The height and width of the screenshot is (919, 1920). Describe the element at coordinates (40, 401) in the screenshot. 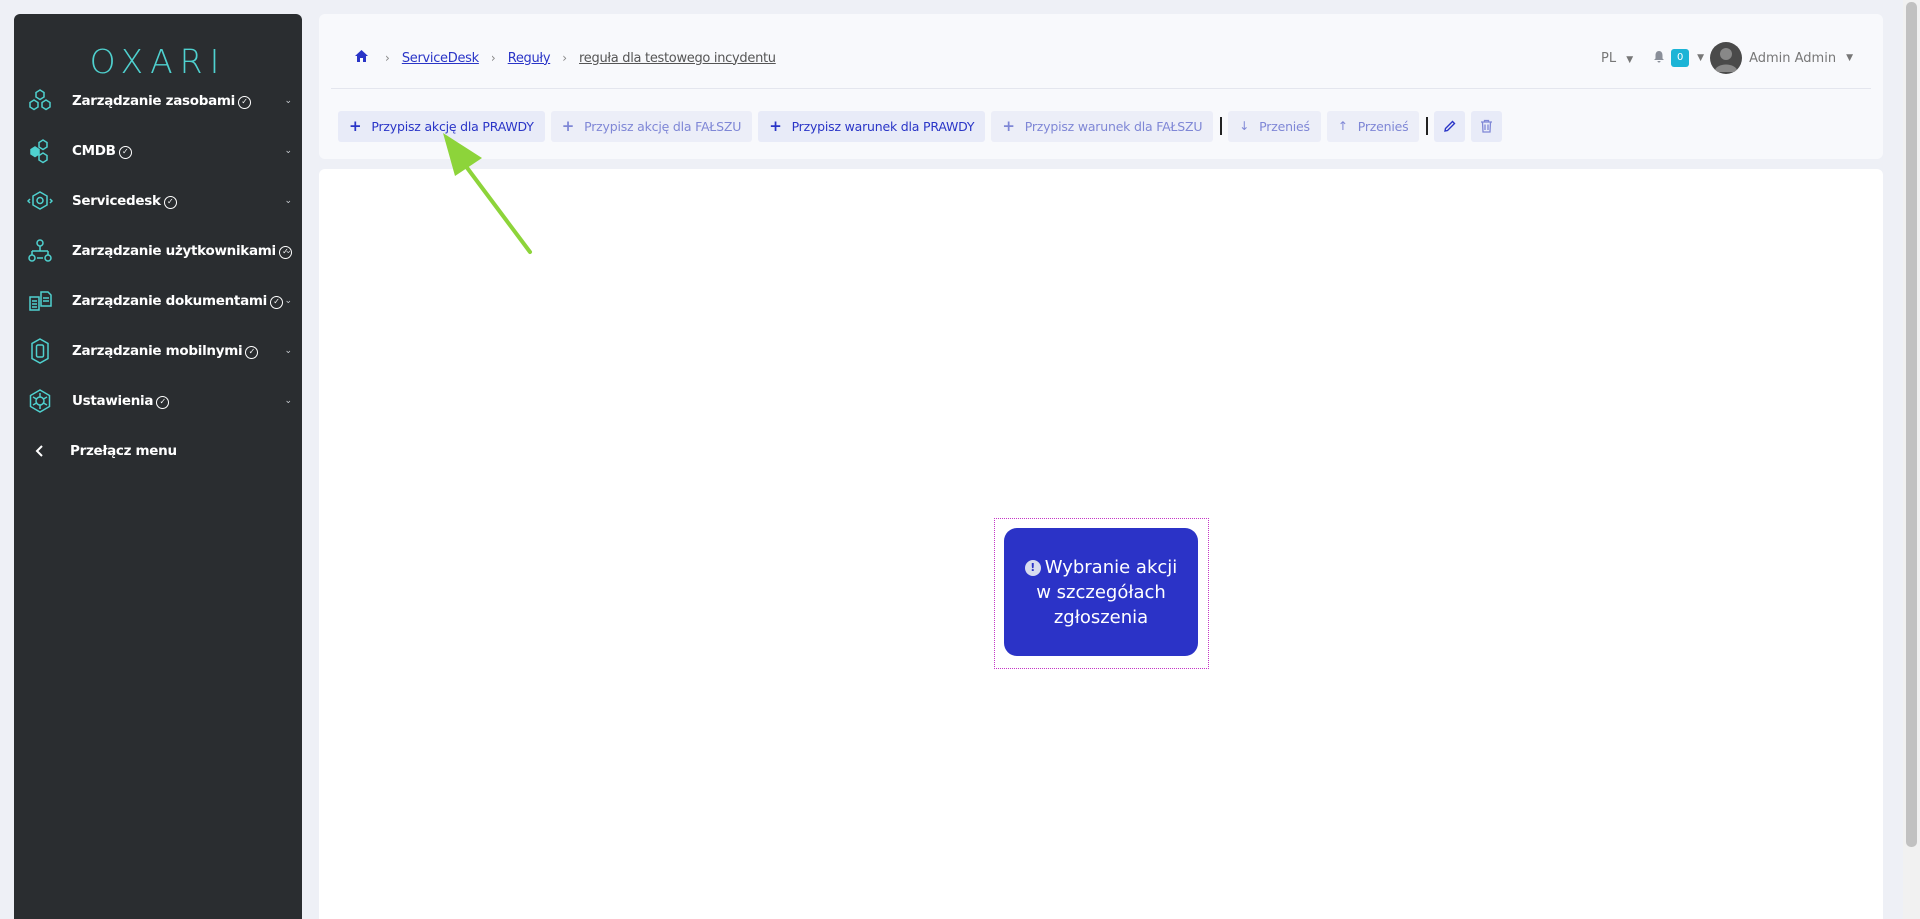

I see `settings-icon` at that location.